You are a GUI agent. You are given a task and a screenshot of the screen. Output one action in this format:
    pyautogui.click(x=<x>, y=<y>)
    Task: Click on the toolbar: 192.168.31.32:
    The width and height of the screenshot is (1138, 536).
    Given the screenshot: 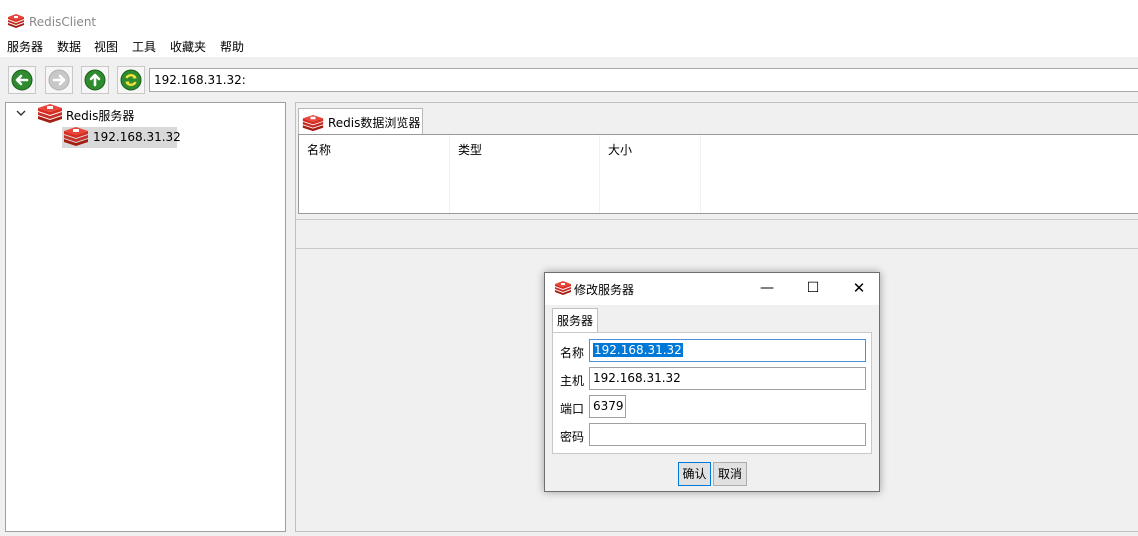 What is the action you would take?
    pyautogui.click(x=569, y=79)
    